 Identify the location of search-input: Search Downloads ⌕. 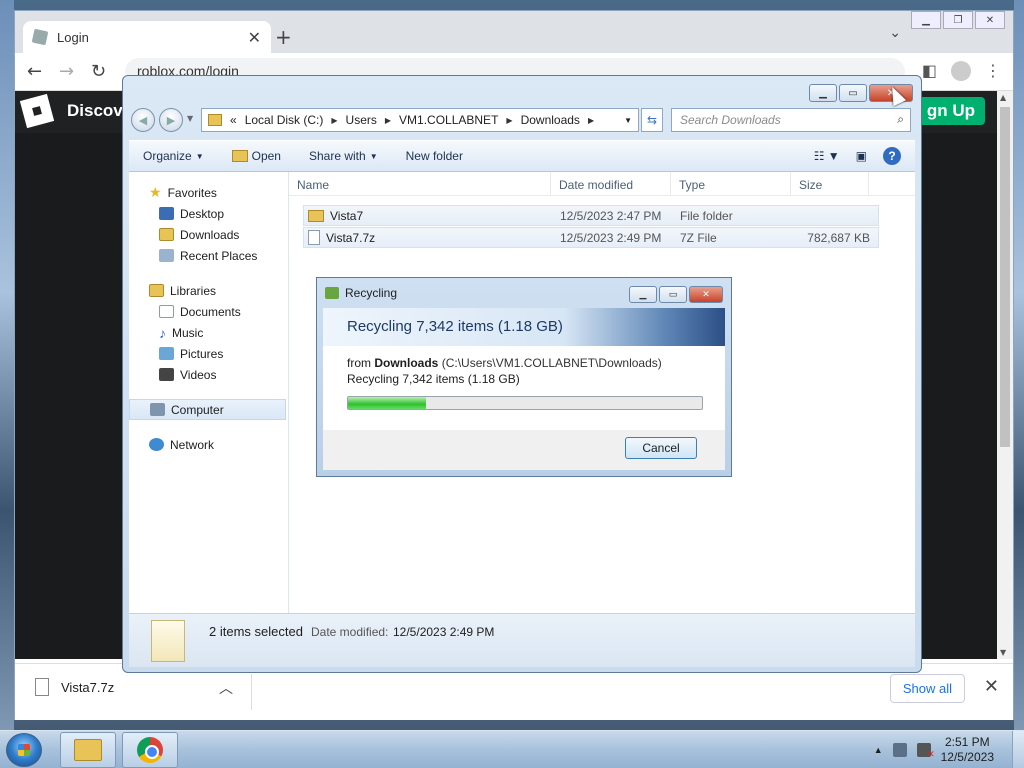
(791, 120).